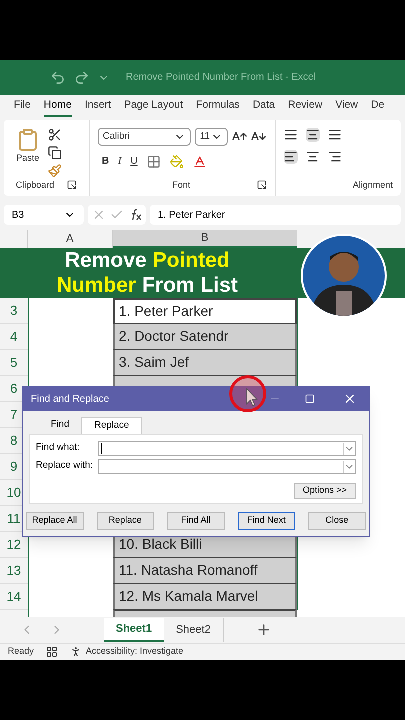  Describe the element at coordinates (291, 157) in the screenshot. I see `align-left-icon` at that location.